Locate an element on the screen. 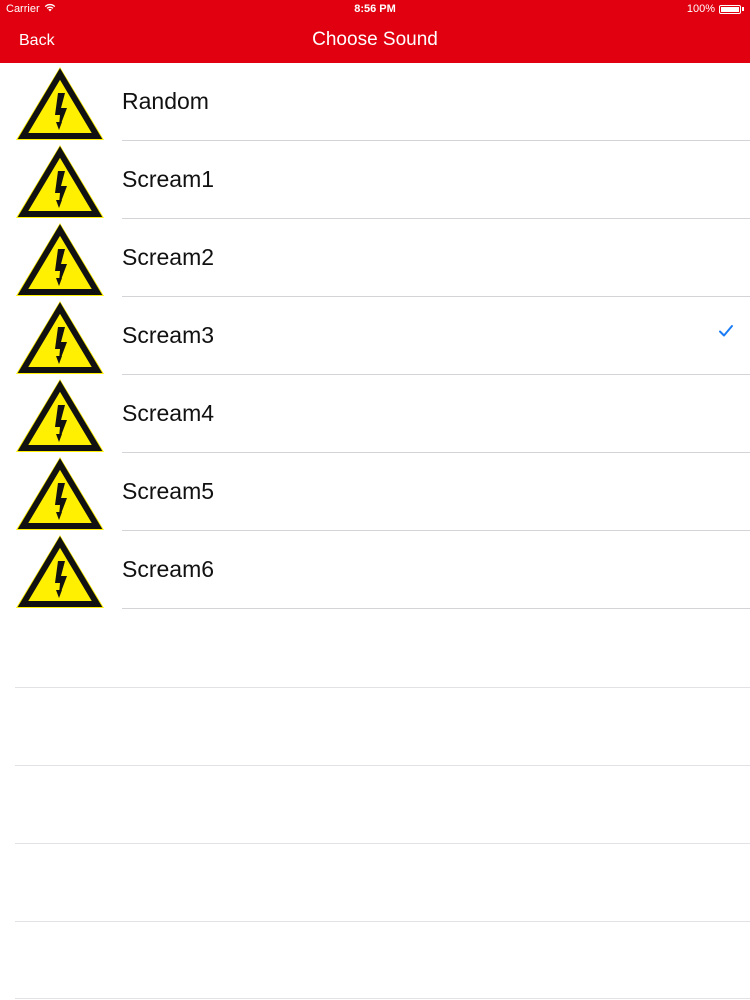 Image resolution: width=750 pixels, height=1000 pixels. list-item-scream4: Scream4 is located at coordinates (375, 414).